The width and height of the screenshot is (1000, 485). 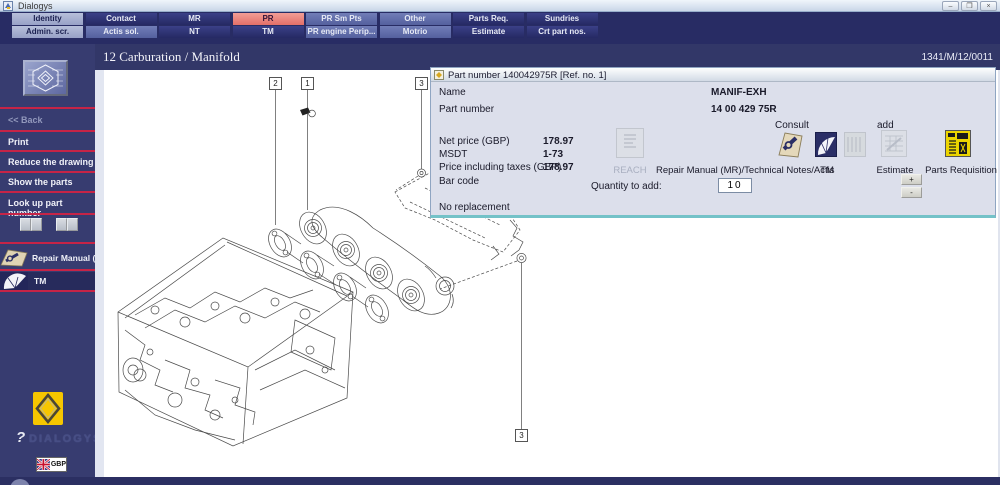 What do you see at coordinates (459, 181) in the screenshot?
I see `bar-code-label: Bar code` at bounding box center [459, 181].